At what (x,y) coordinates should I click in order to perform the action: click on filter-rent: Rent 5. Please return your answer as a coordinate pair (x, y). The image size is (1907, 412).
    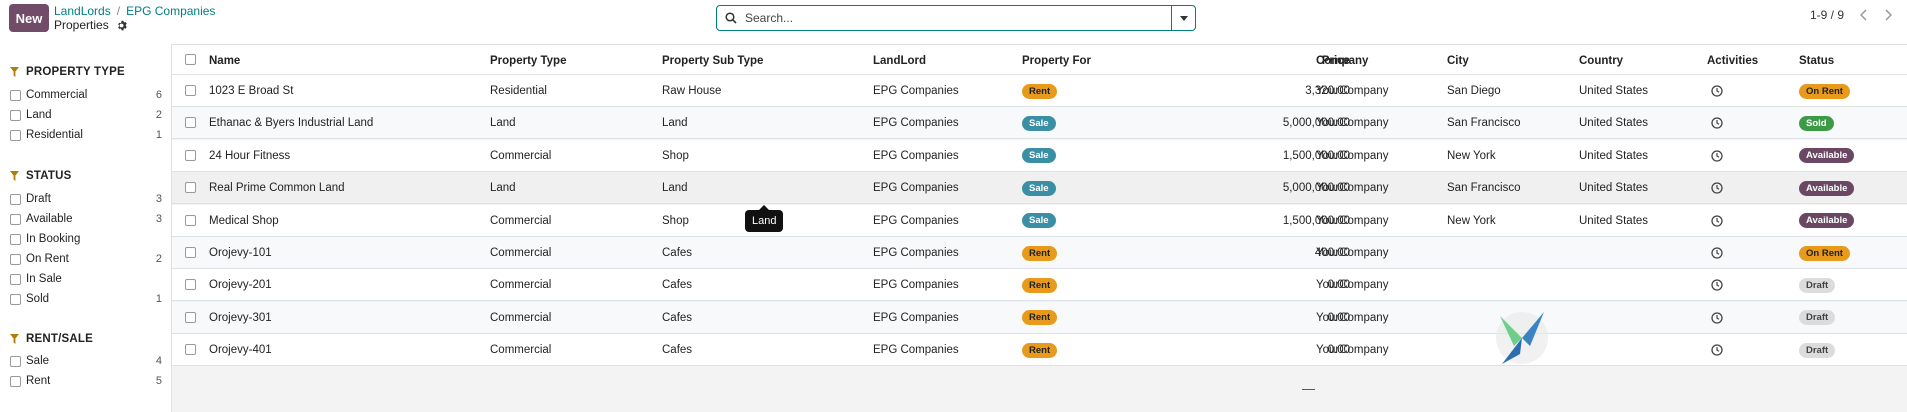
    Looking at the image, I should click on (86, 381).